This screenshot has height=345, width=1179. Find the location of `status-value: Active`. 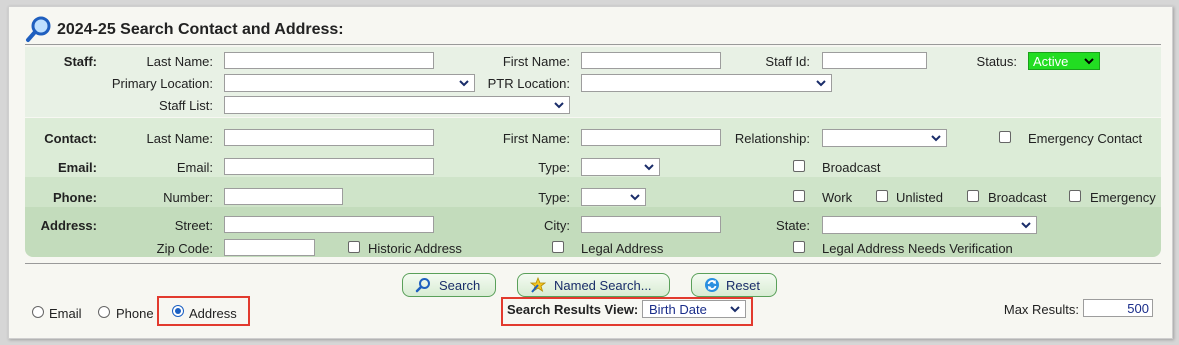

status-value: Active is located at coordinates (1051, 61).